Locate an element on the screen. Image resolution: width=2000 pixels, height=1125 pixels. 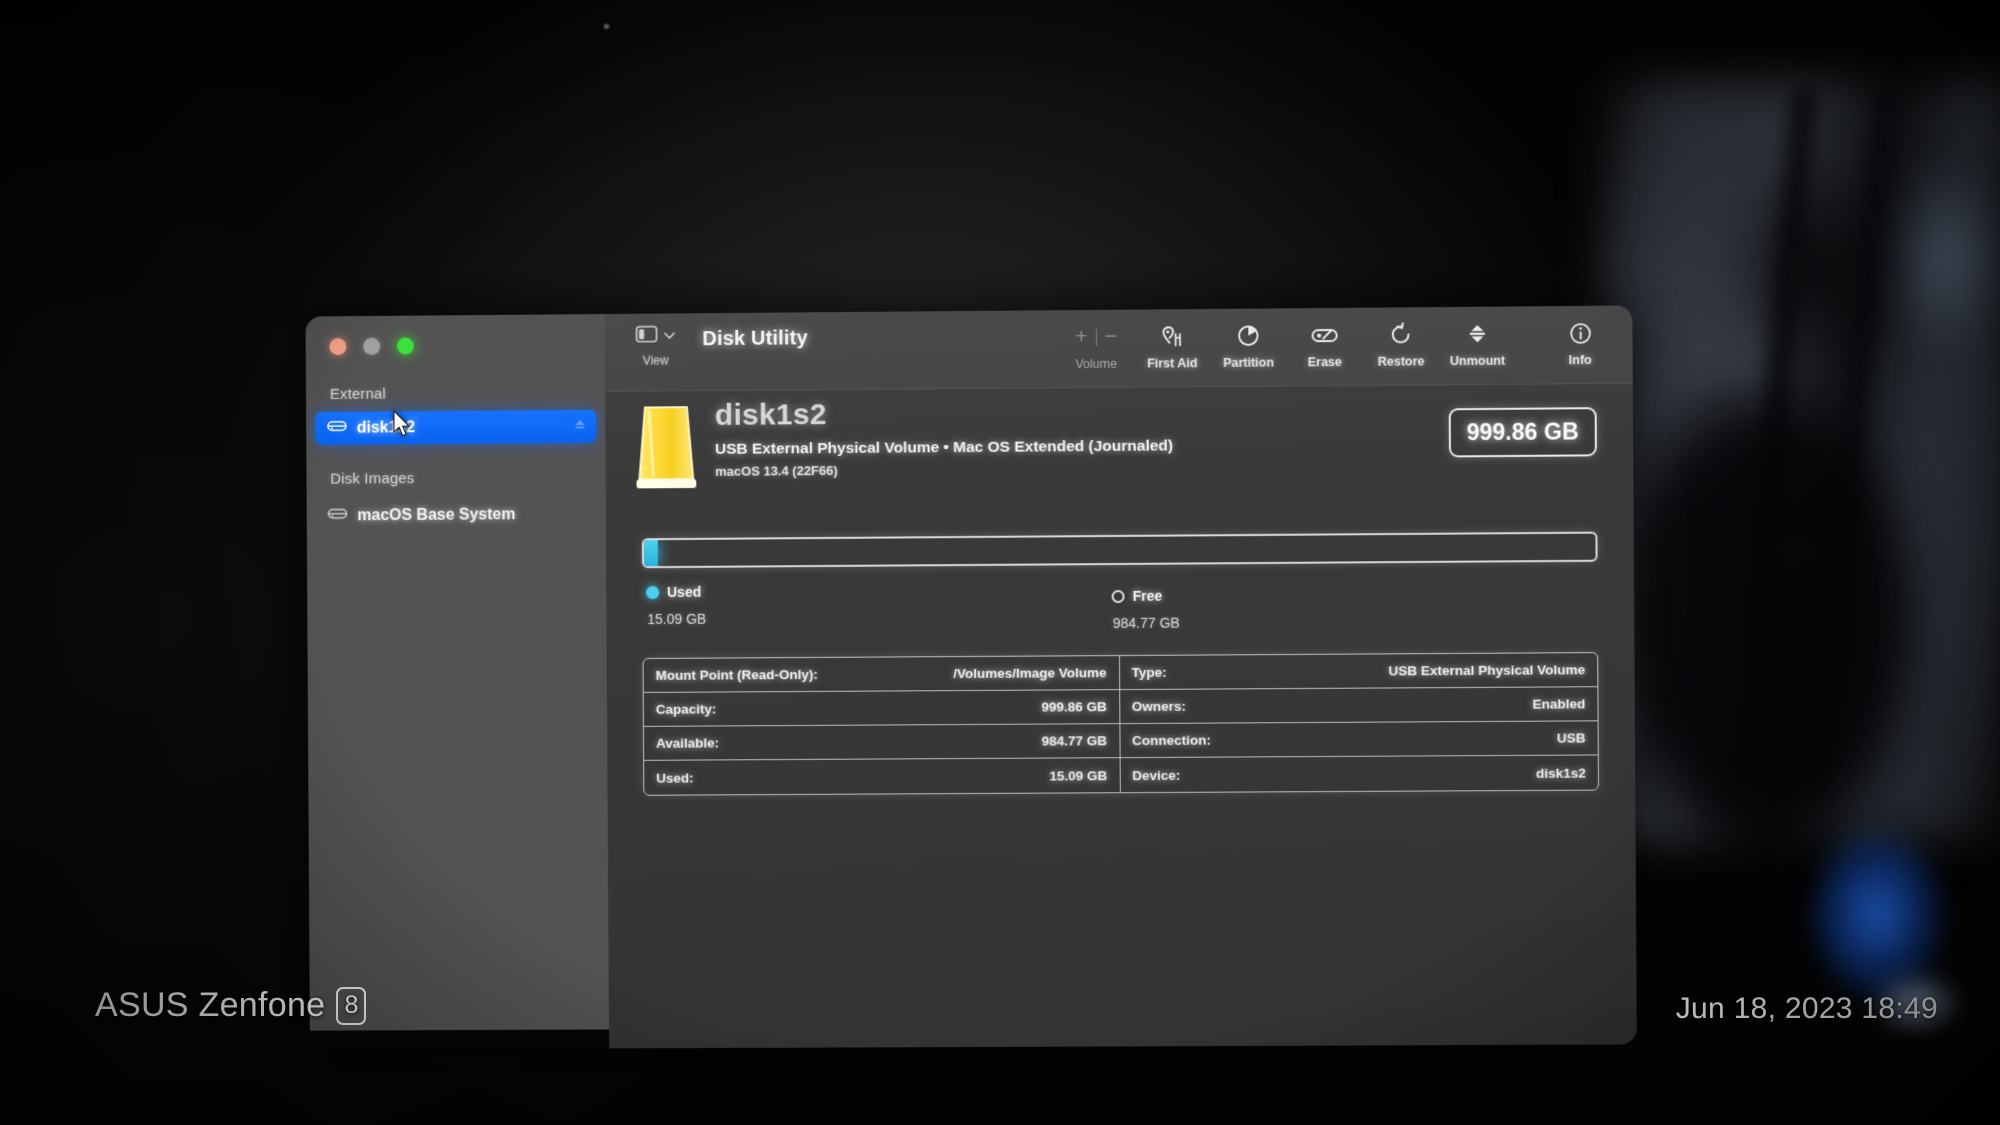
mouse-cursor is located at coordinates (402, 425).